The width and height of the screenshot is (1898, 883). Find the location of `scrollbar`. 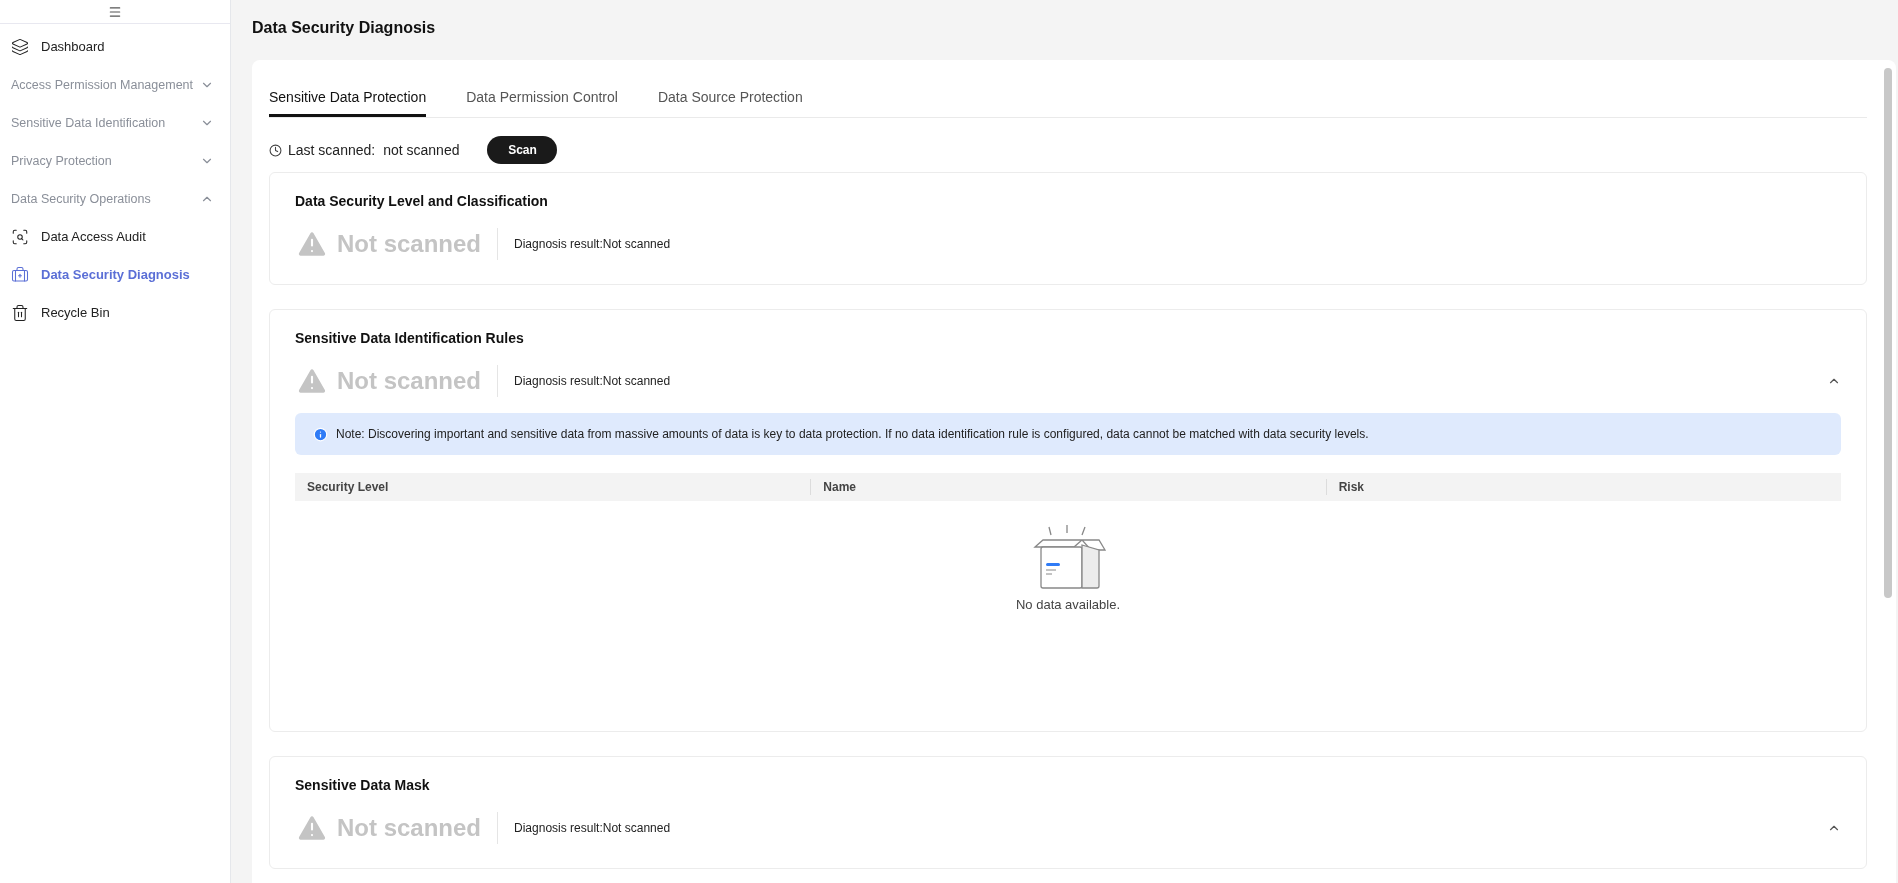

scrollbar is located at coordinates (1888, 333).